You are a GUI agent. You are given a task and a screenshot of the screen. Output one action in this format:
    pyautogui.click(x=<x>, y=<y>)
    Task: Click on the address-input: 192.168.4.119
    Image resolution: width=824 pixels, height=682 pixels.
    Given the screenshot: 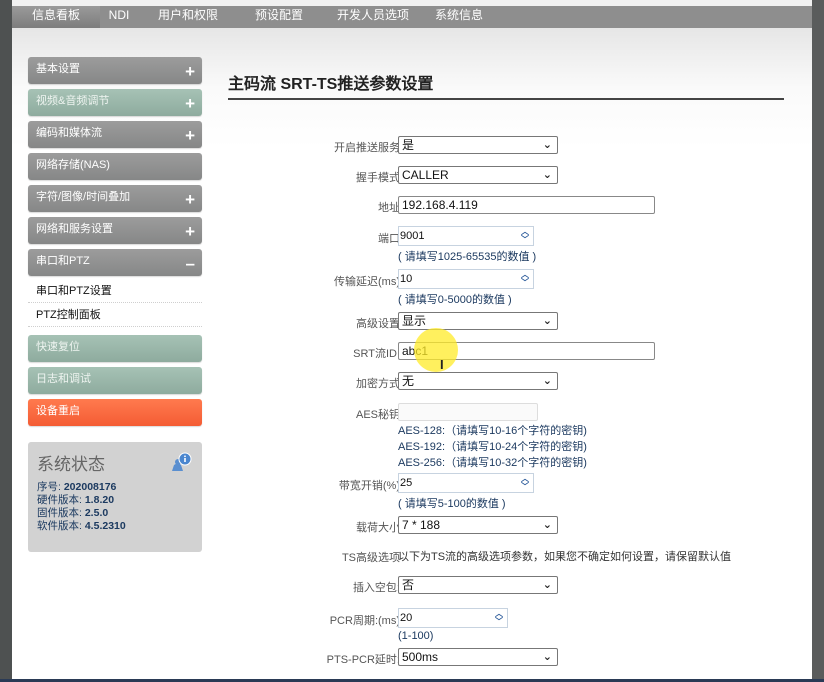 What is the action you would take?
    pyautogui.click(x=526, y=205)
    